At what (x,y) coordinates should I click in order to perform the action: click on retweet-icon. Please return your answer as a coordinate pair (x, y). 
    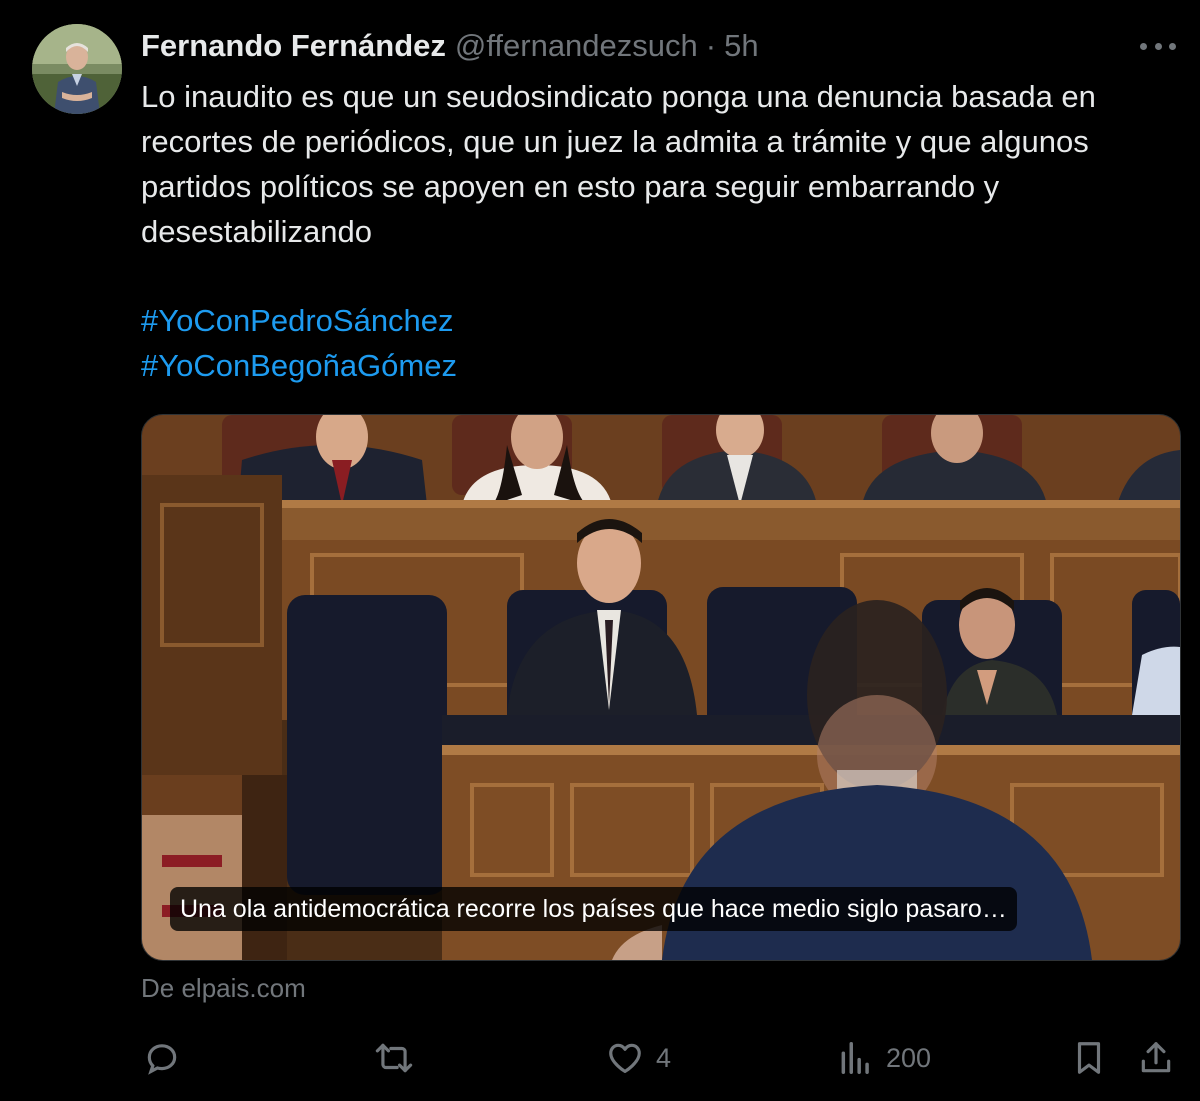
    Looking at the image, I should click on (394, 1058).